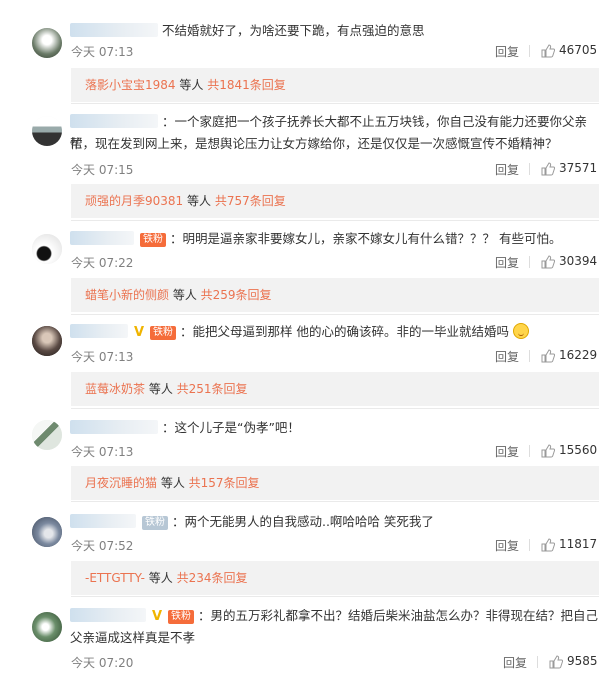 This screenshot has width=613, height=687. Describe the element at coordinates (224, 483) in the screenshot. I see `reply-total-link: 共157条回复` at that location.